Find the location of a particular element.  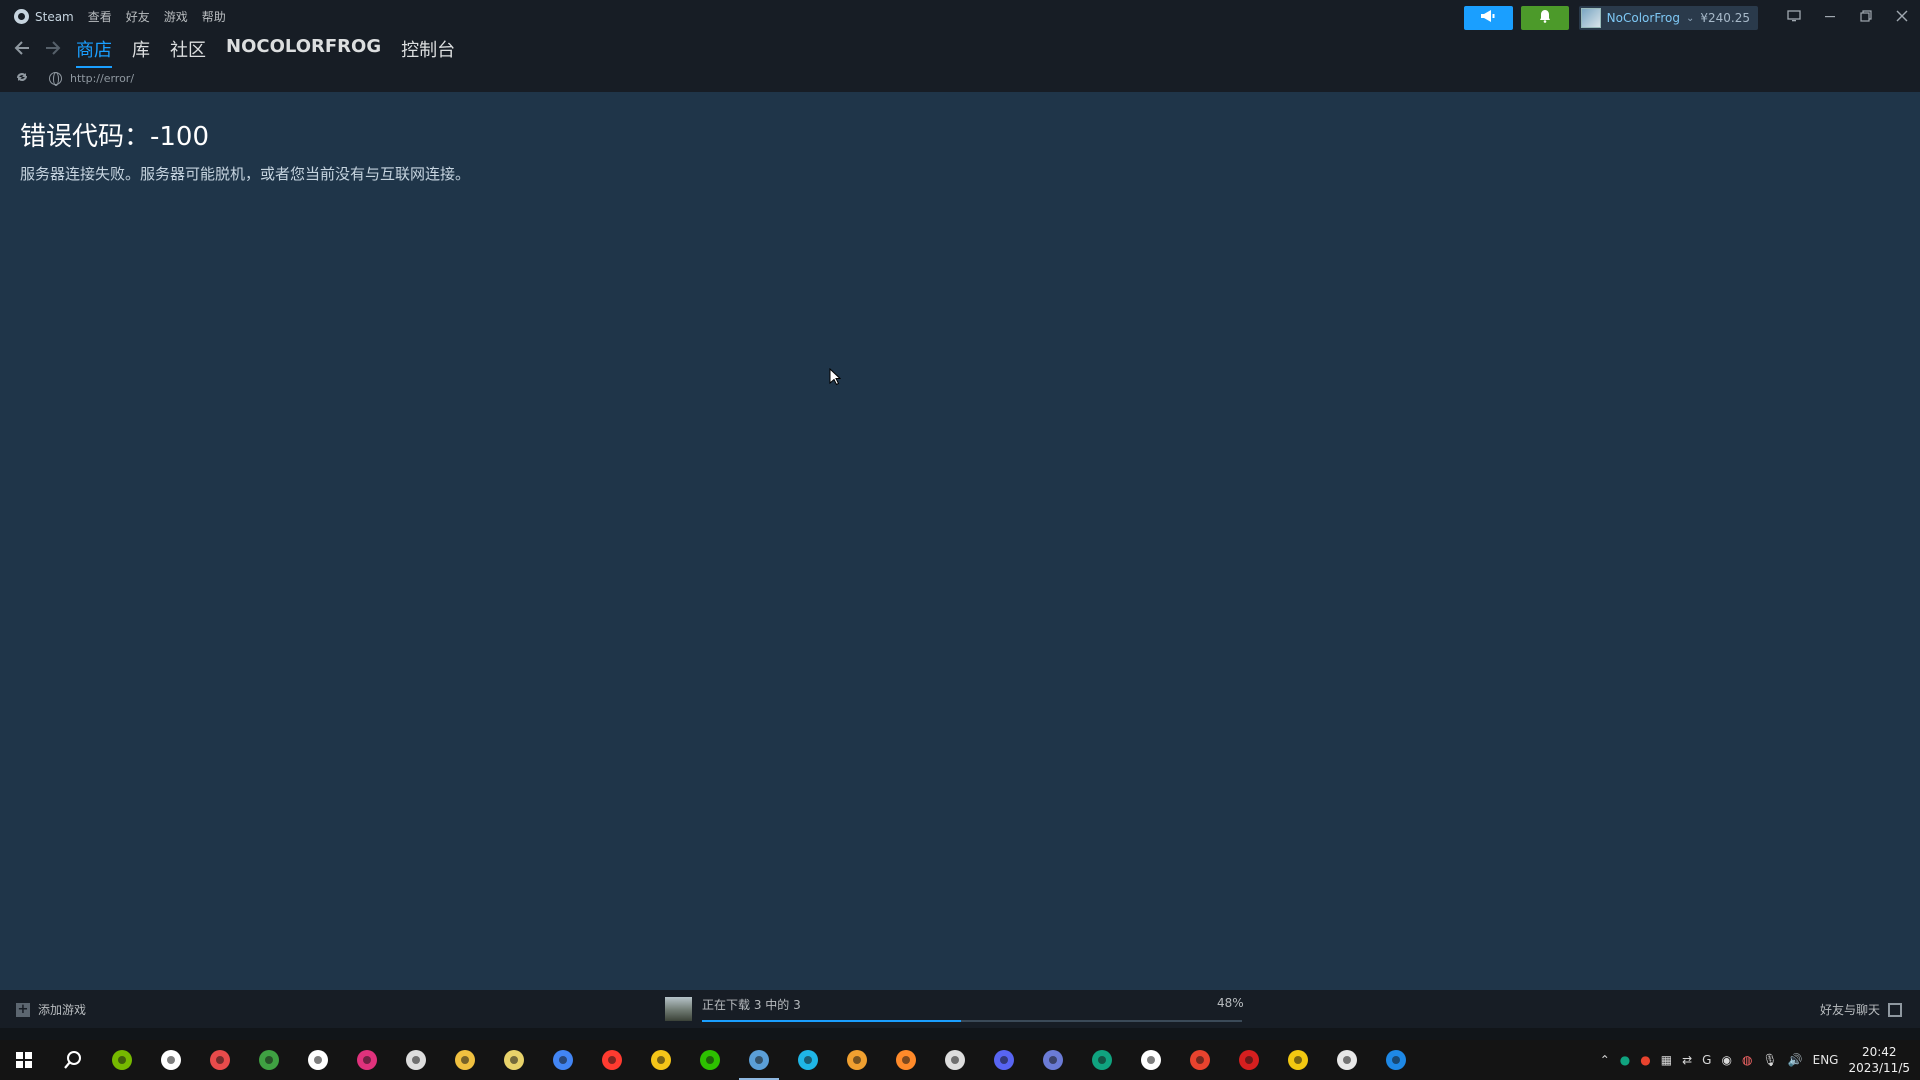

friends-grid-icon is located at coordinates (1895, 1009).